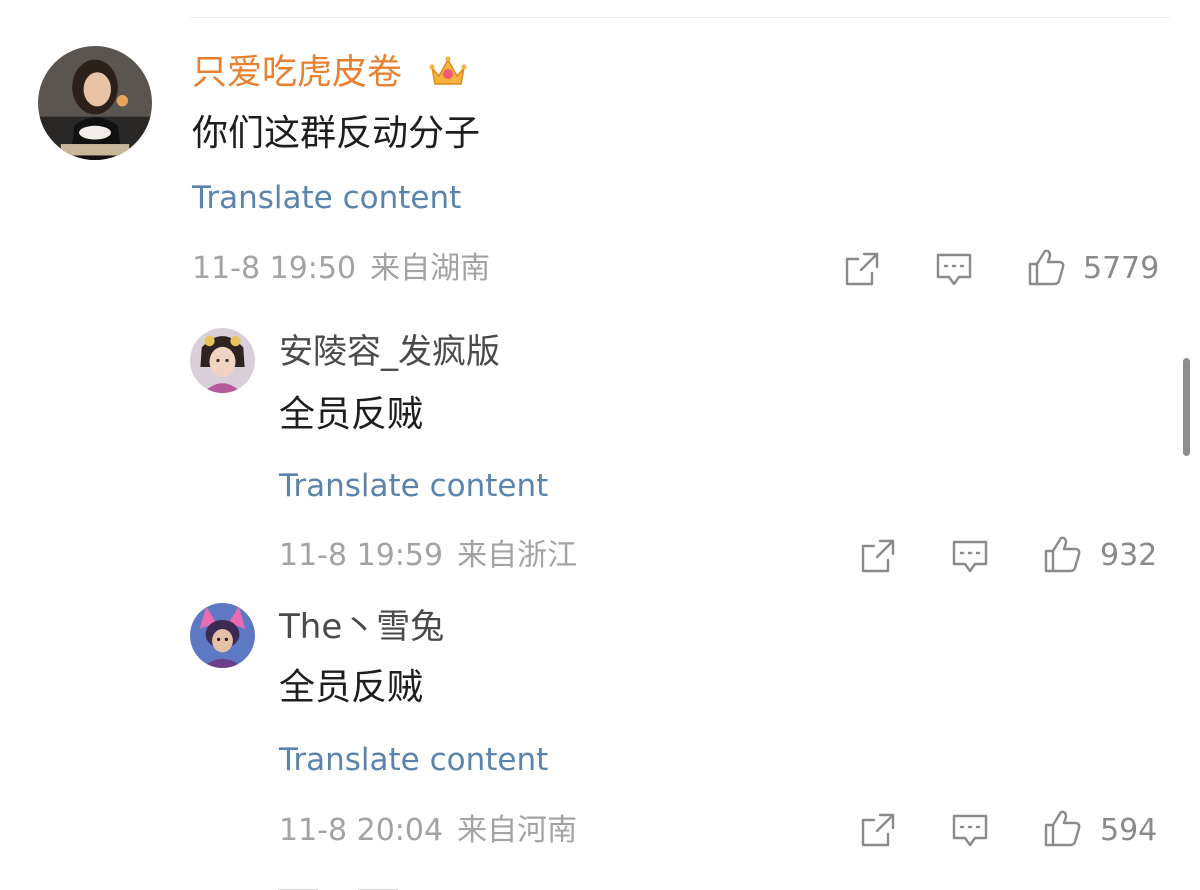  What do you see at coordinates (361, 627) in the screenshot?
I see `username: The丶雪兔` at bounding box center [361, 627].